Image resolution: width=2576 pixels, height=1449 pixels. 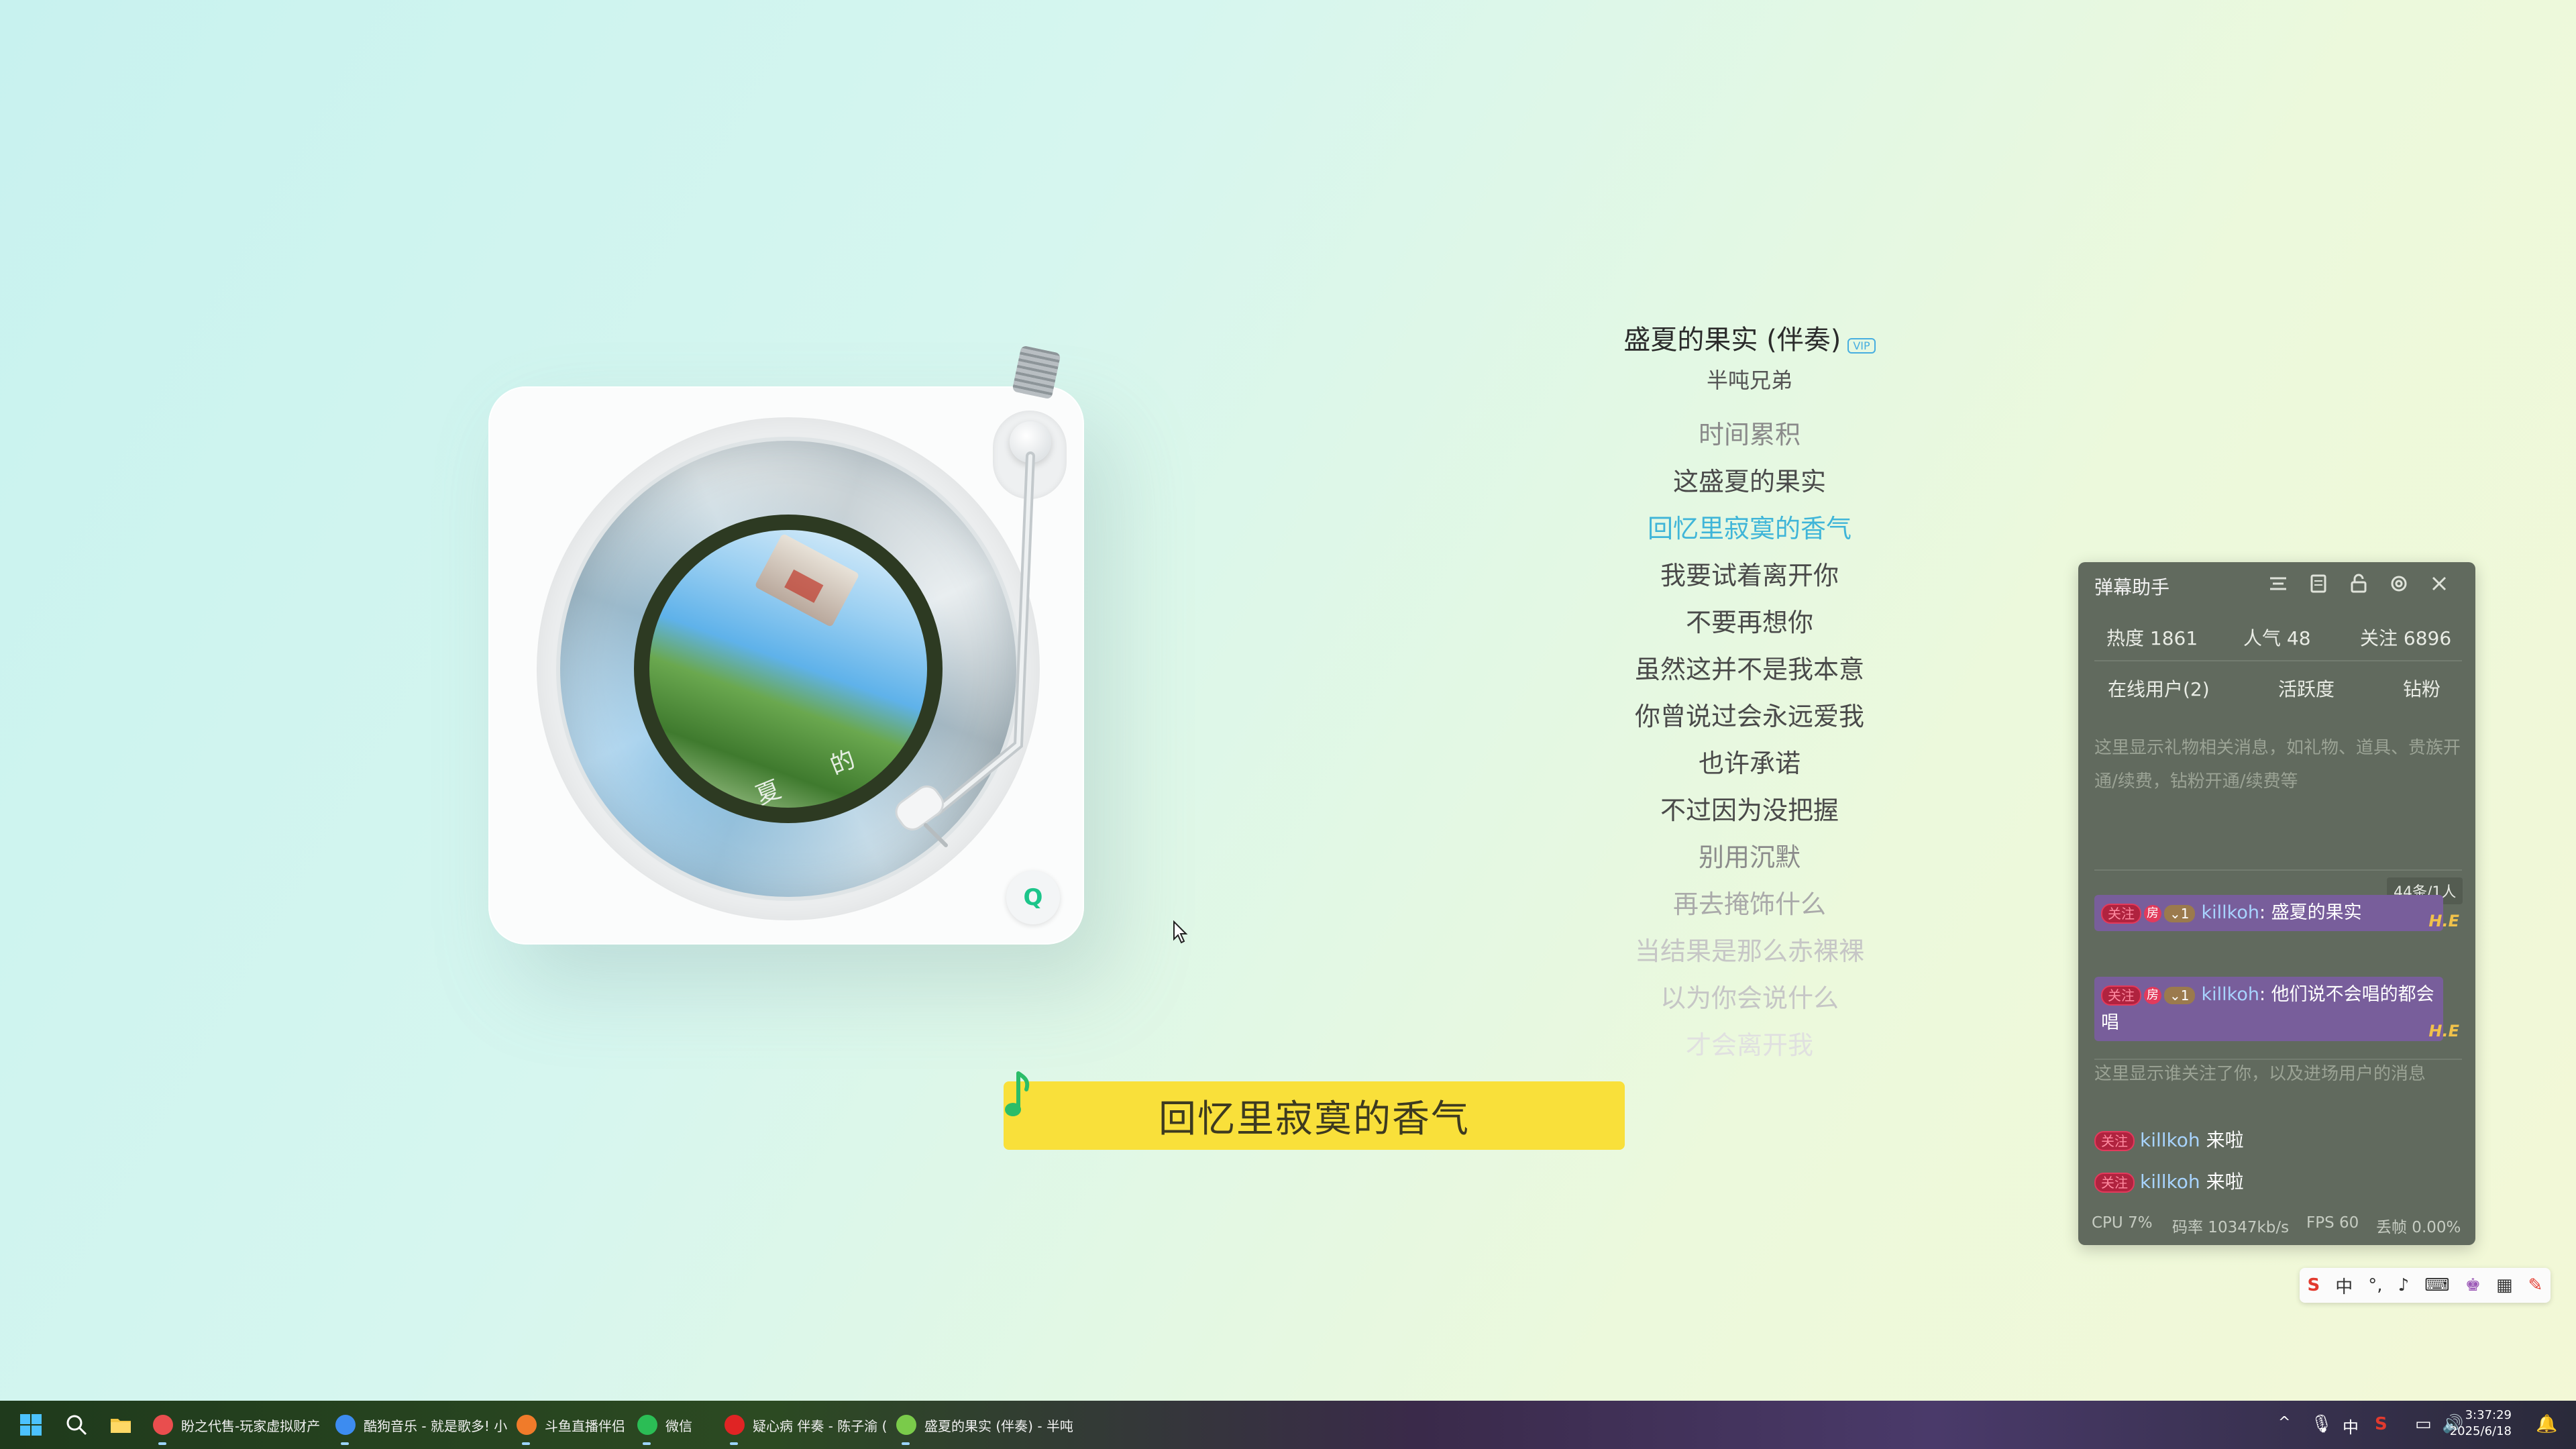 What do you see at coordinates (2321, 1424) in the screenshot?
I see `tray-mic-icon: 🎙` at bounding box center [2321, 1424].